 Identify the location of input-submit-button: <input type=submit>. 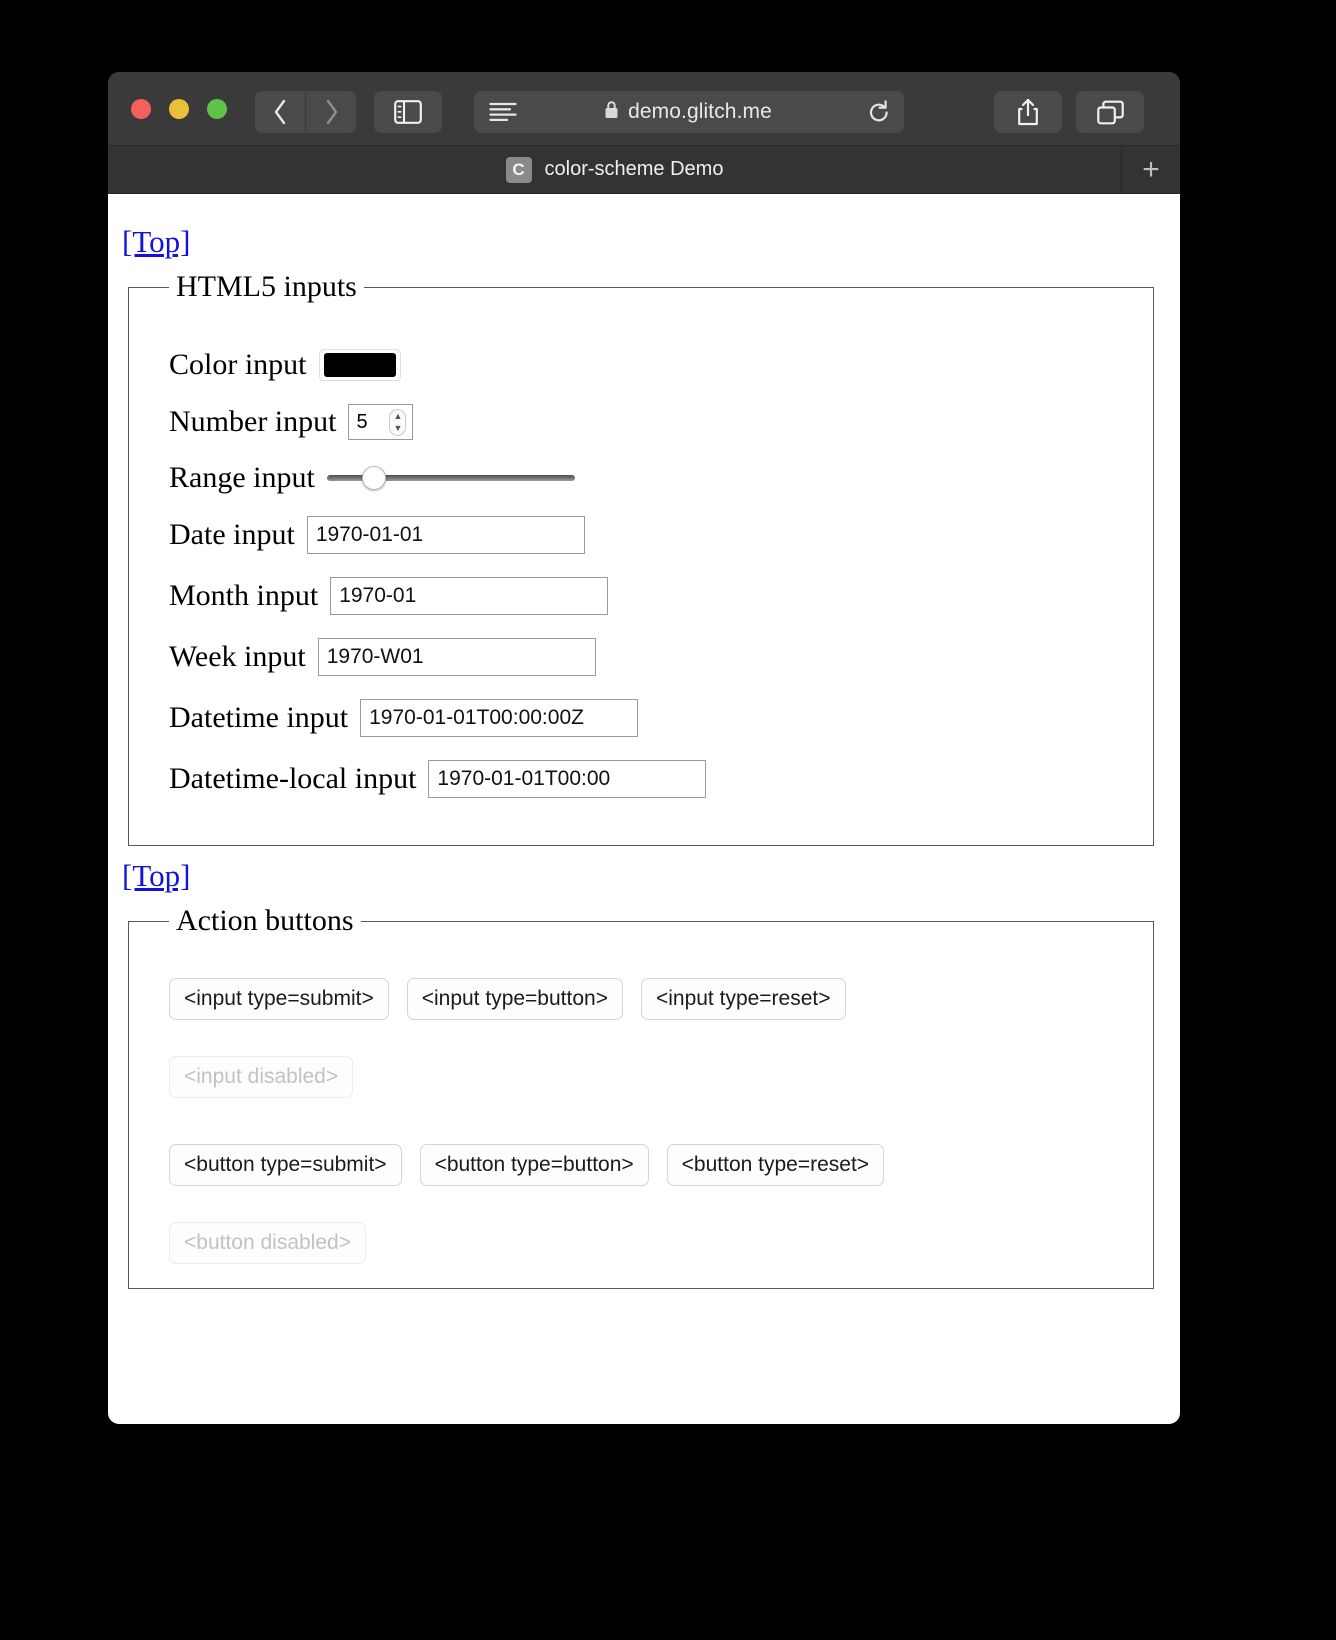
(279, 999).